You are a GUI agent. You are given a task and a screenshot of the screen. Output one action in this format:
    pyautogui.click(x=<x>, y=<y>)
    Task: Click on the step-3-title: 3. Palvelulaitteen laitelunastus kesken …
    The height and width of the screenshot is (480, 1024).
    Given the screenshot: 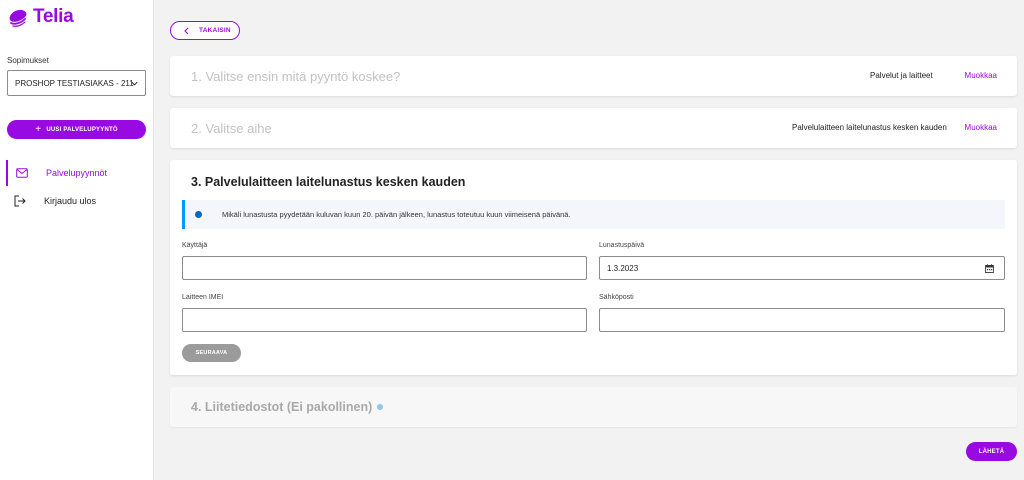 What is the action you would take?
    pyautogui.click(x=328, y=182)
    